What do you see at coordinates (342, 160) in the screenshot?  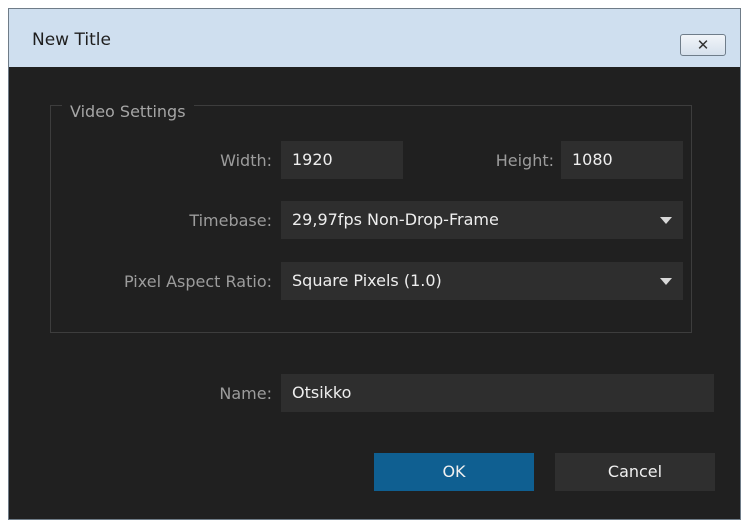 I see `width-input: 1920` at bounding box center [342, 160].